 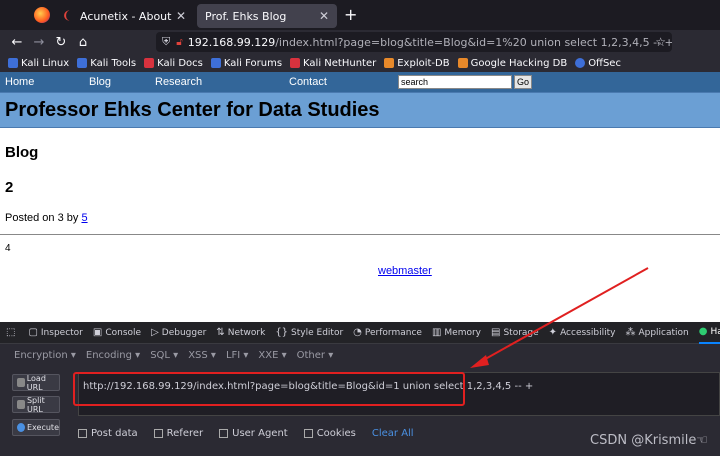 I want to click on bookmark-kali-docs: Kali Docs, so click(x=173, y=63).